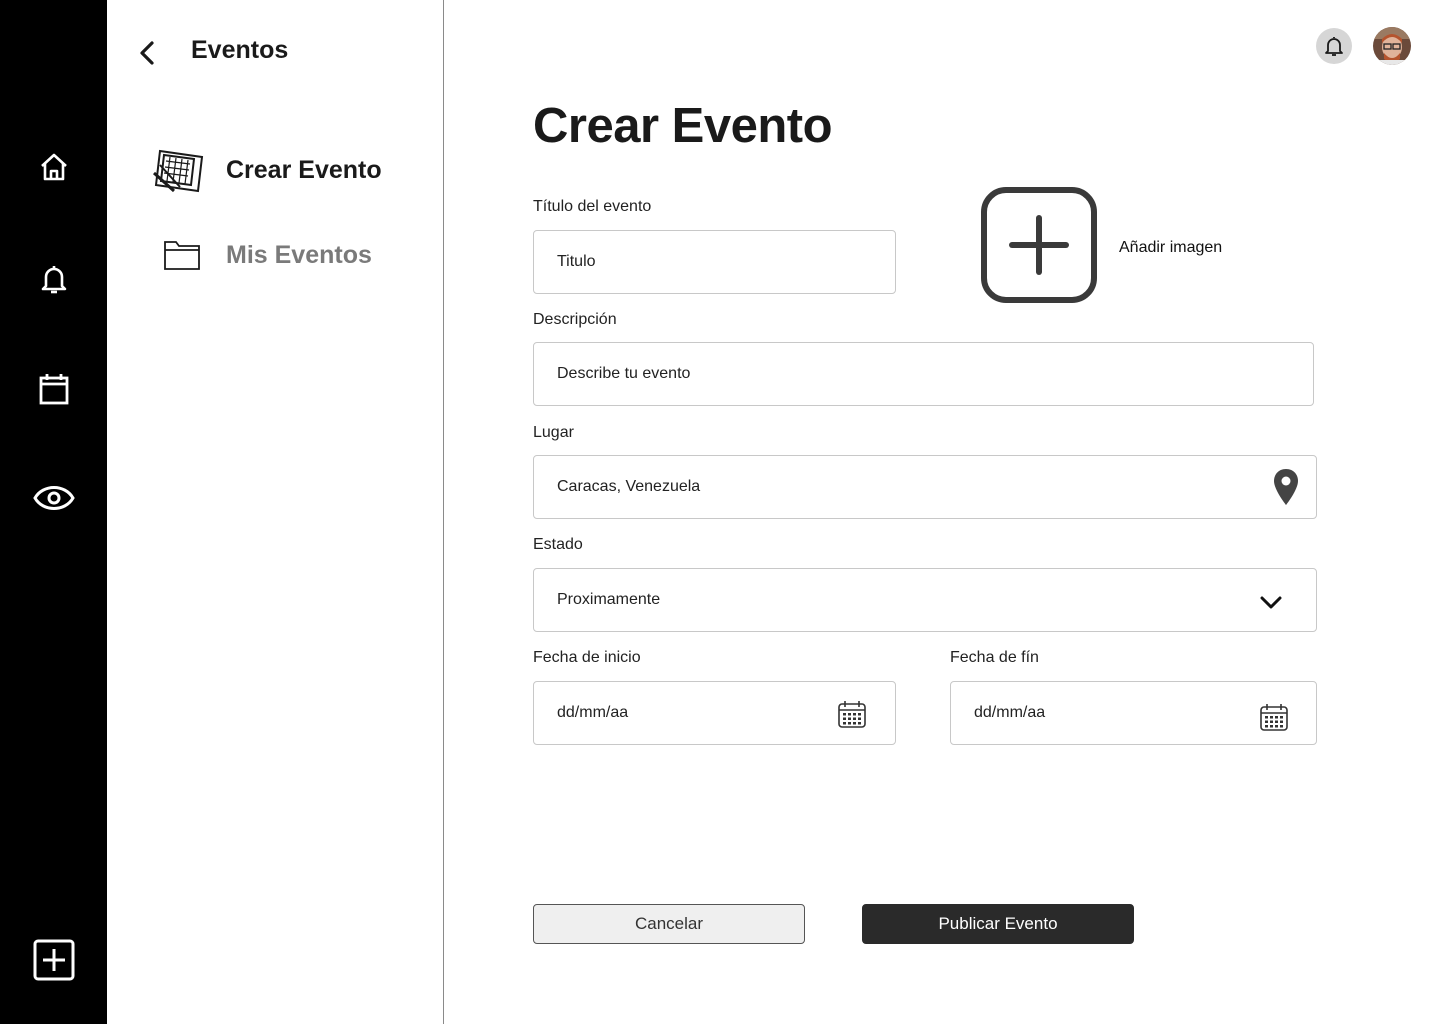 The image size is (1440, 1024). I want to click on home-icon, so click(54, 167).